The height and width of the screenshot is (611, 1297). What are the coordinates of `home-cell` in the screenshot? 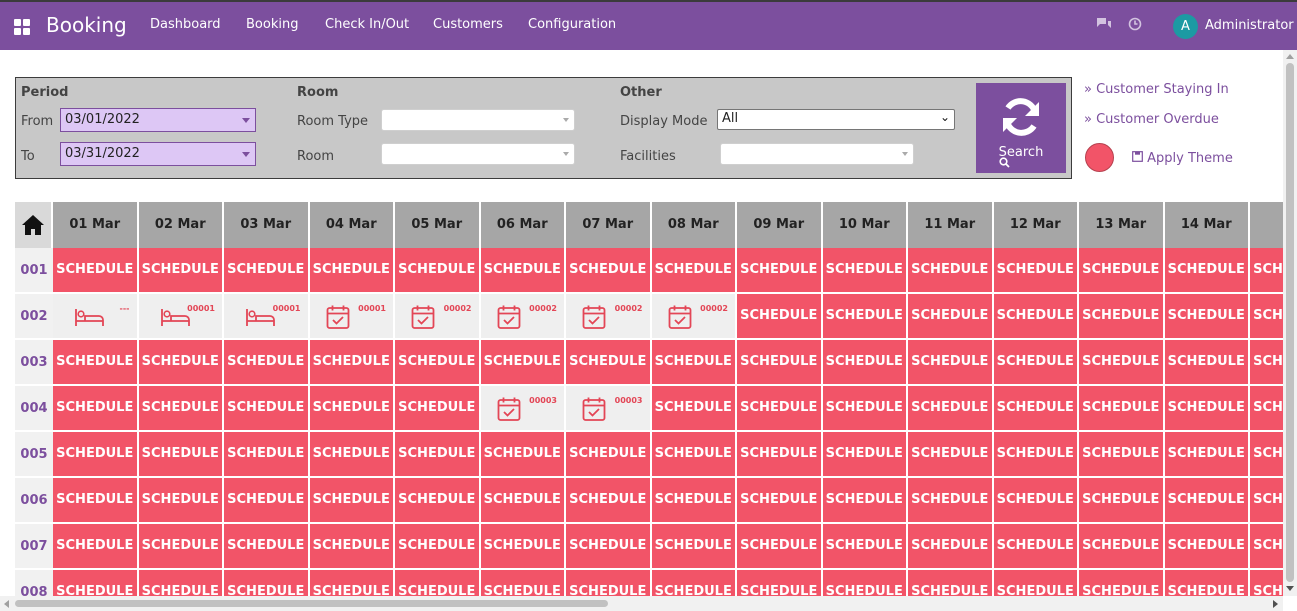 It's located at (34, 225).